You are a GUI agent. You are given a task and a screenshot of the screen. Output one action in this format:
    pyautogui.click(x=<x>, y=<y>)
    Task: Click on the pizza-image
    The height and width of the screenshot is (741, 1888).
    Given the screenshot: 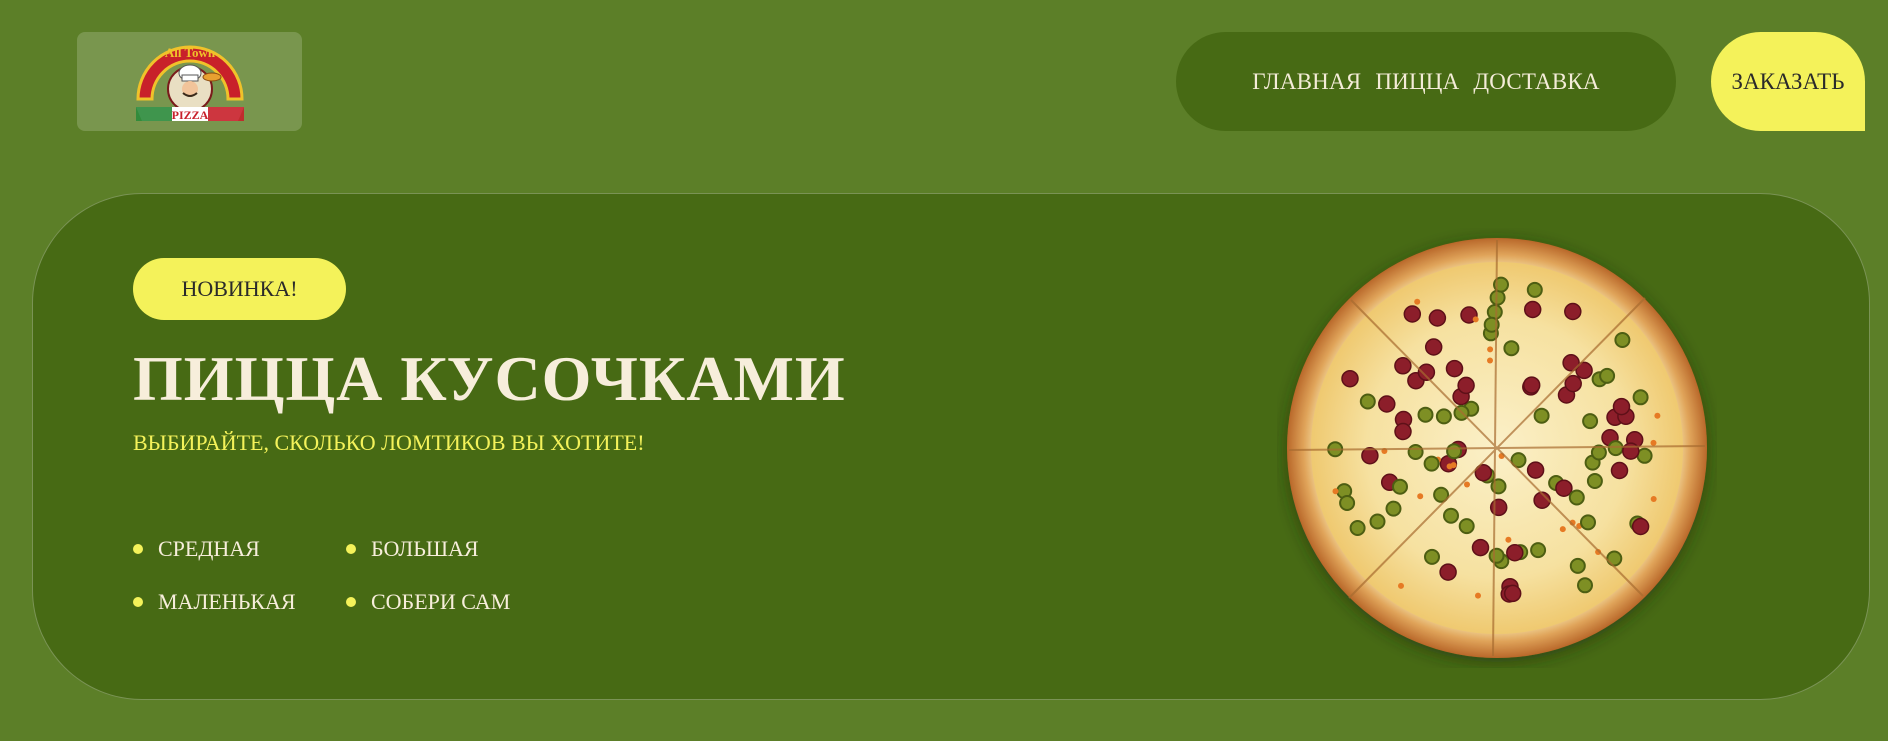 What is the action you would take?
    pyautogui.click(x=1497, y=448)
    